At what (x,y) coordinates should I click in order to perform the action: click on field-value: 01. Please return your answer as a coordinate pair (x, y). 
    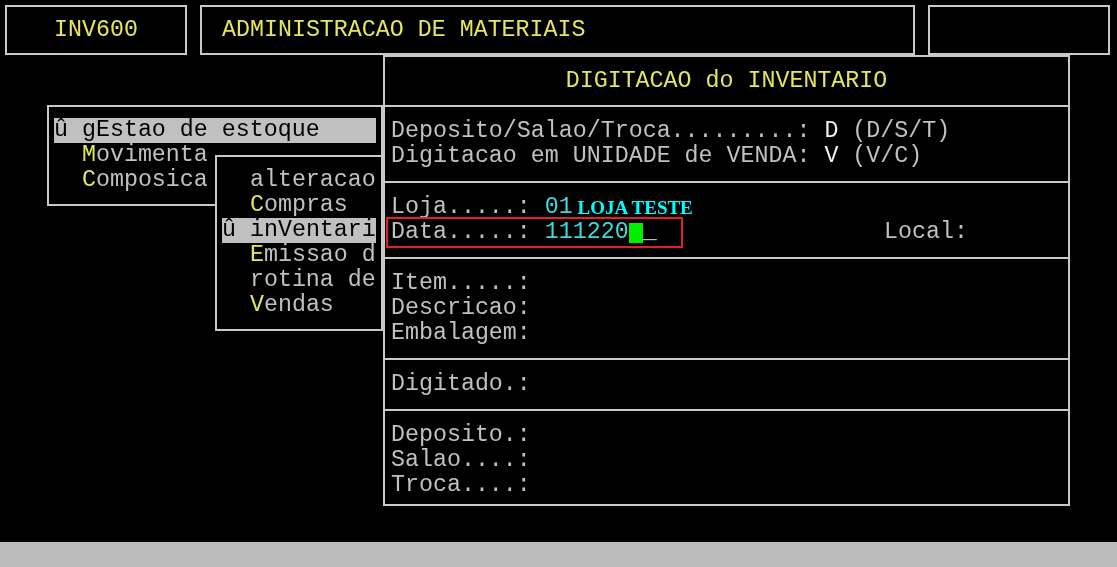
    Looking at the image, I should click on (558, 207).